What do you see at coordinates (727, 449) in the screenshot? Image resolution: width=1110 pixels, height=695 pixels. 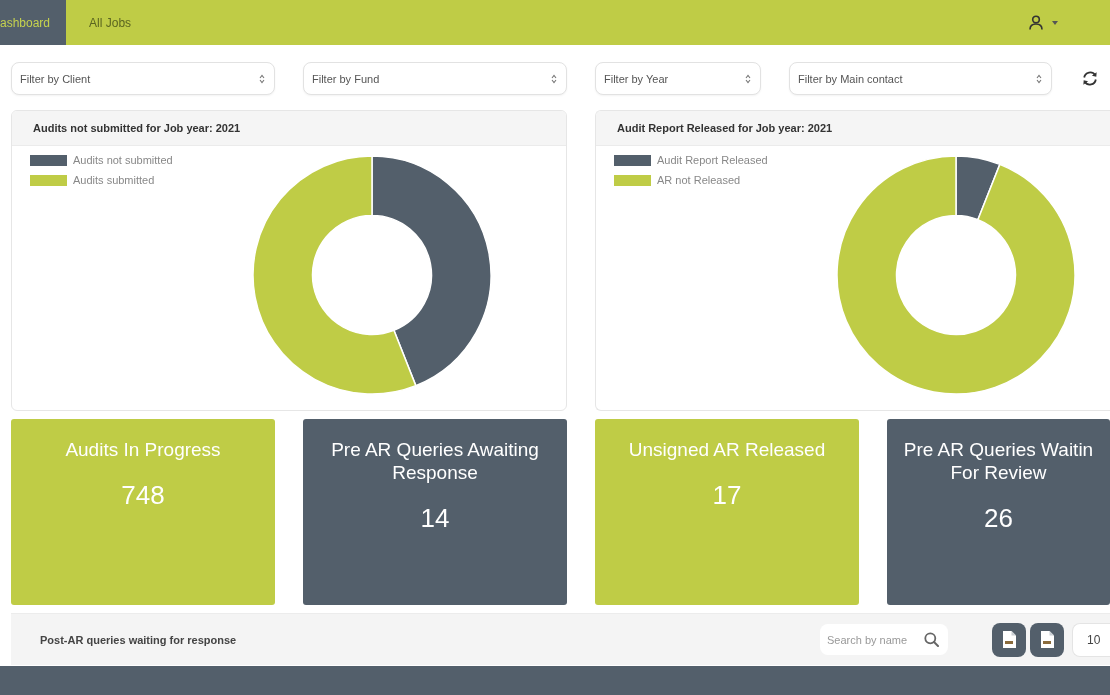 I see `stat-title: Unsigned AR Released` at bounding box center [727, 449].